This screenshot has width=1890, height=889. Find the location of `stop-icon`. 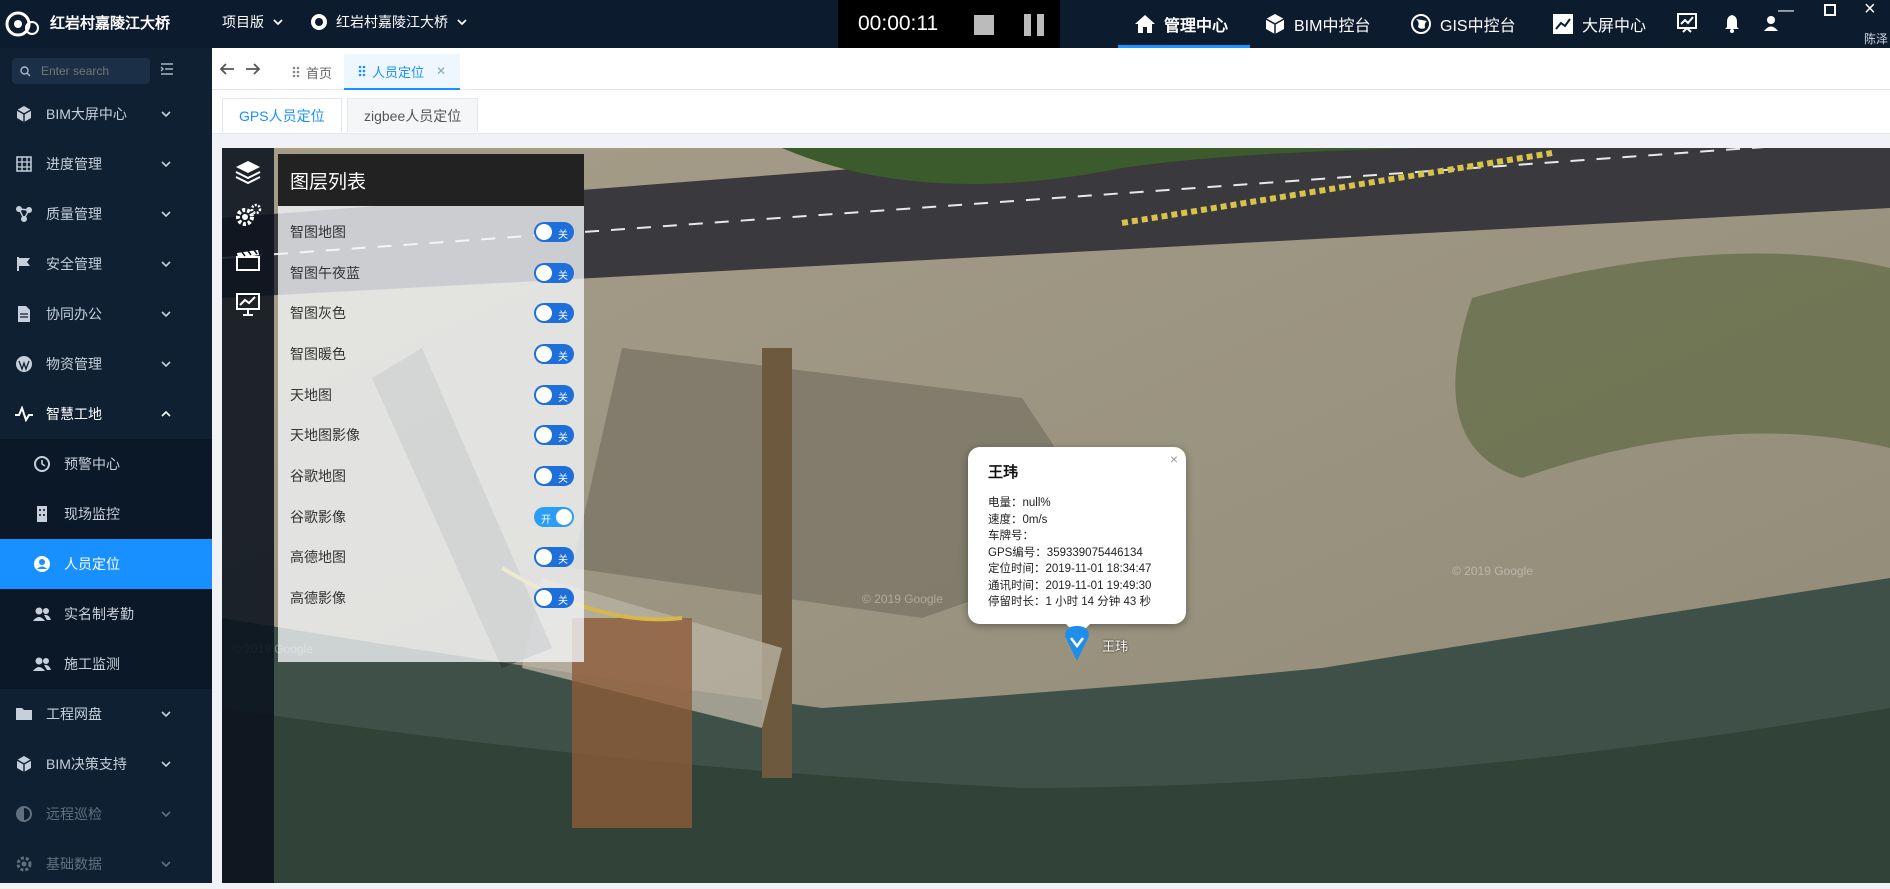

stop-icon is located at coordinates (984, 25).